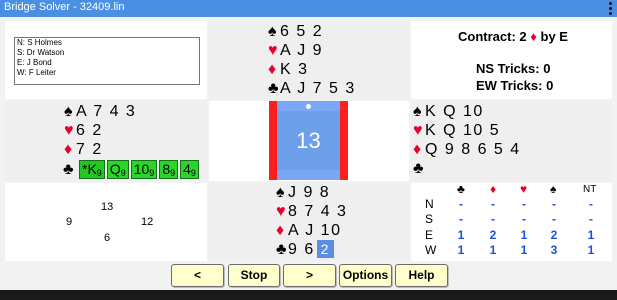  Describe the element at coordinates (106, 222) in the screenshot. I see `trick-cell` at that location.